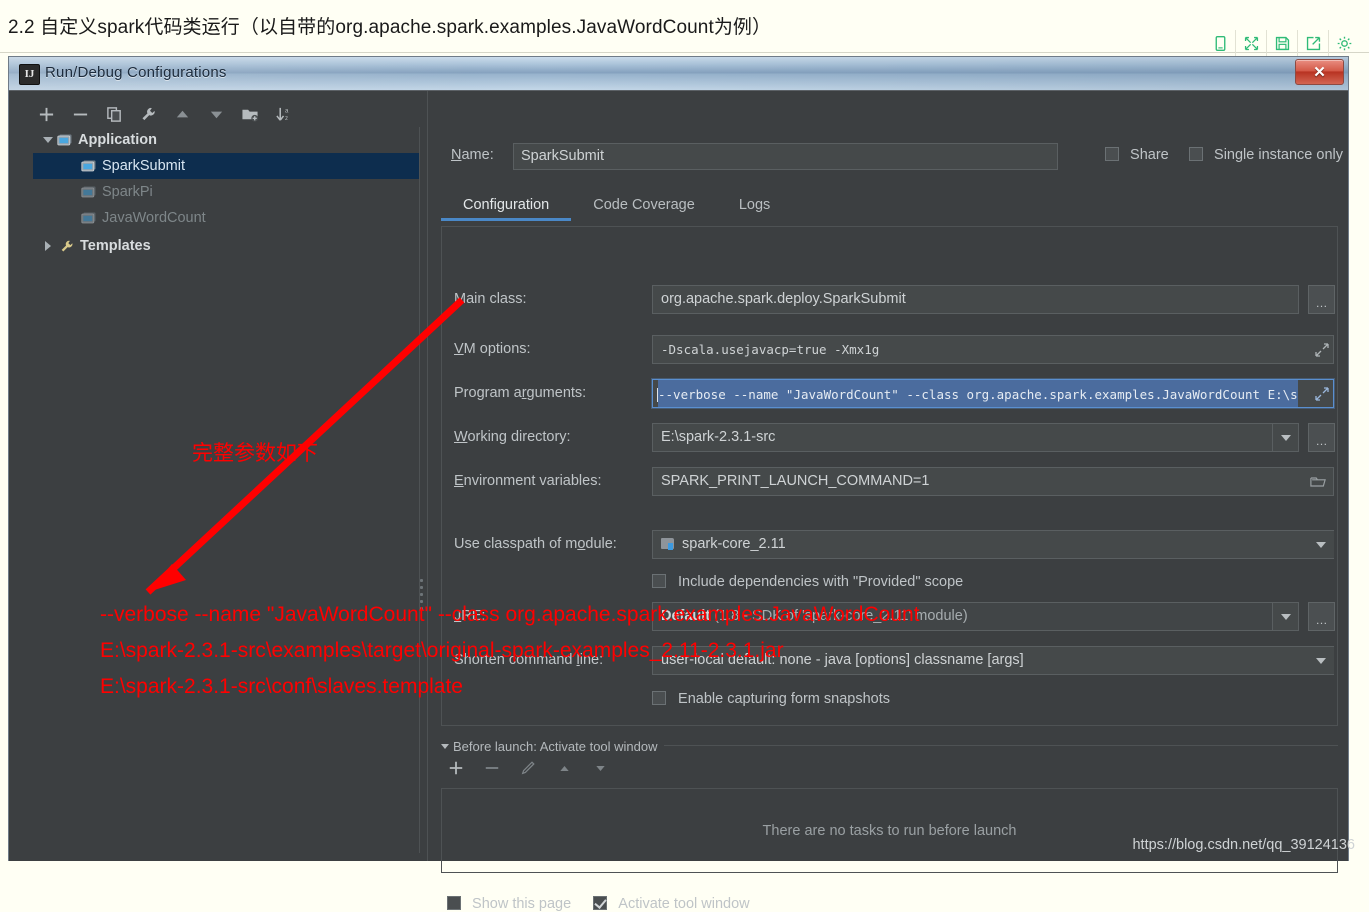  What do you see at coordinates (114, 114) in the screenshot?
I see `copy-icon` at bounding box center [114, 114].